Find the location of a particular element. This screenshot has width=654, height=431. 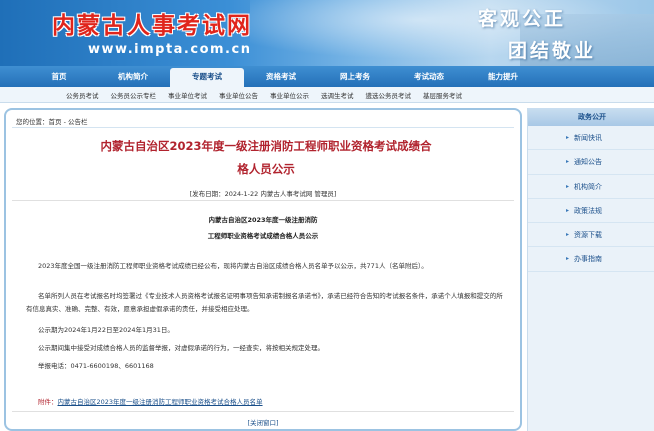

sidebar-item-about: ▸ 机构简介 is located at coordinates (591, 187).